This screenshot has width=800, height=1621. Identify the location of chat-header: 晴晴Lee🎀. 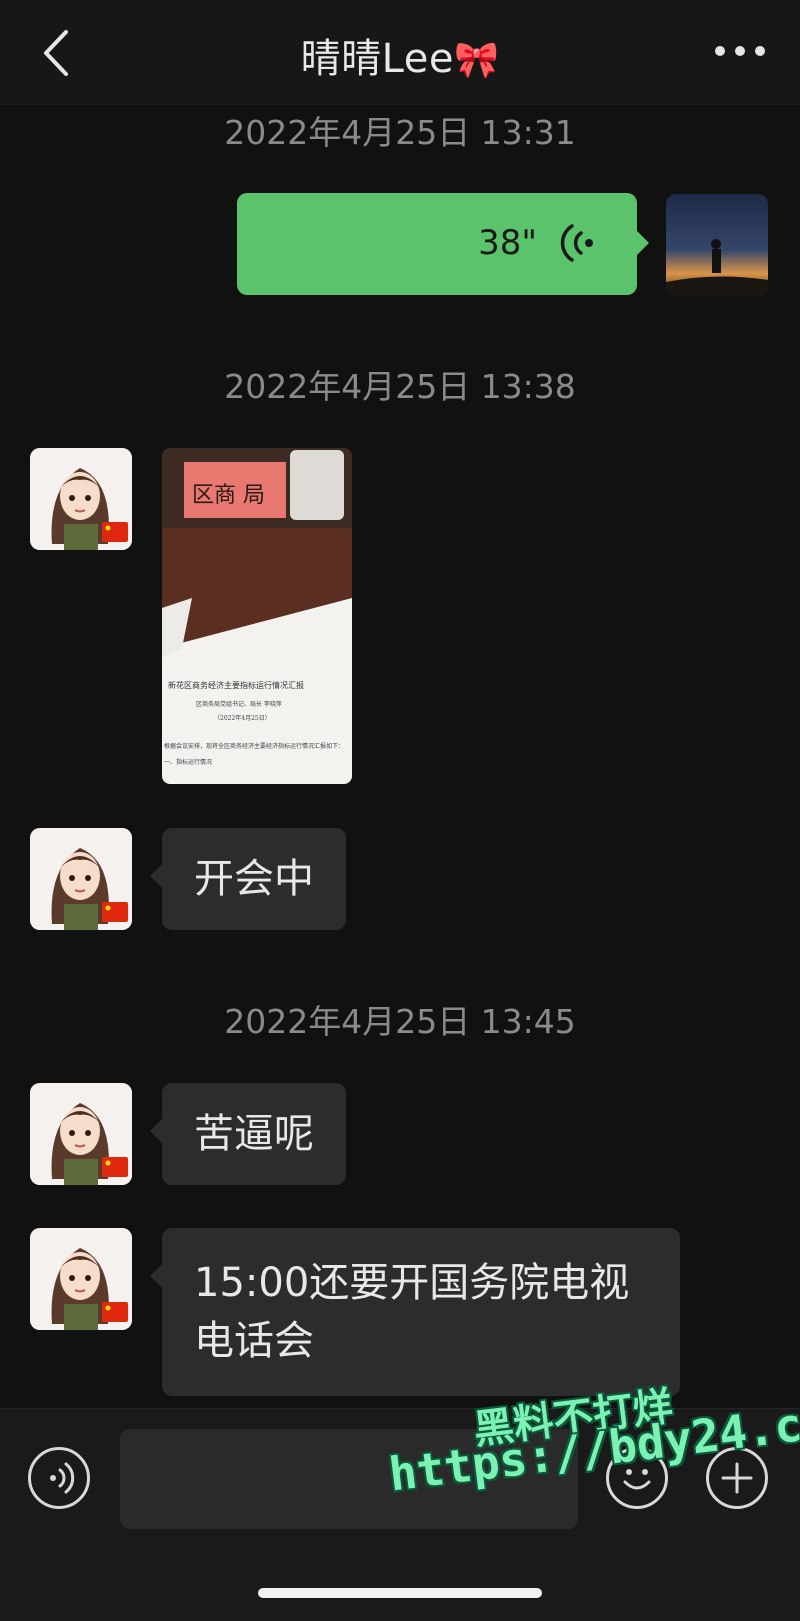
(400, 52).